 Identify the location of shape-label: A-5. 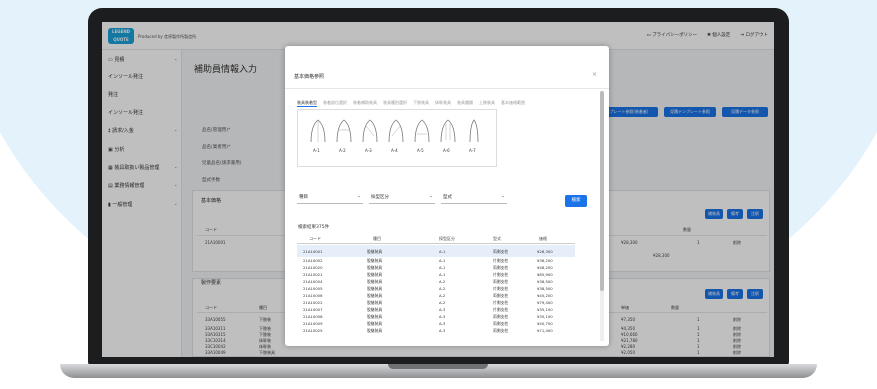
(420, 150).